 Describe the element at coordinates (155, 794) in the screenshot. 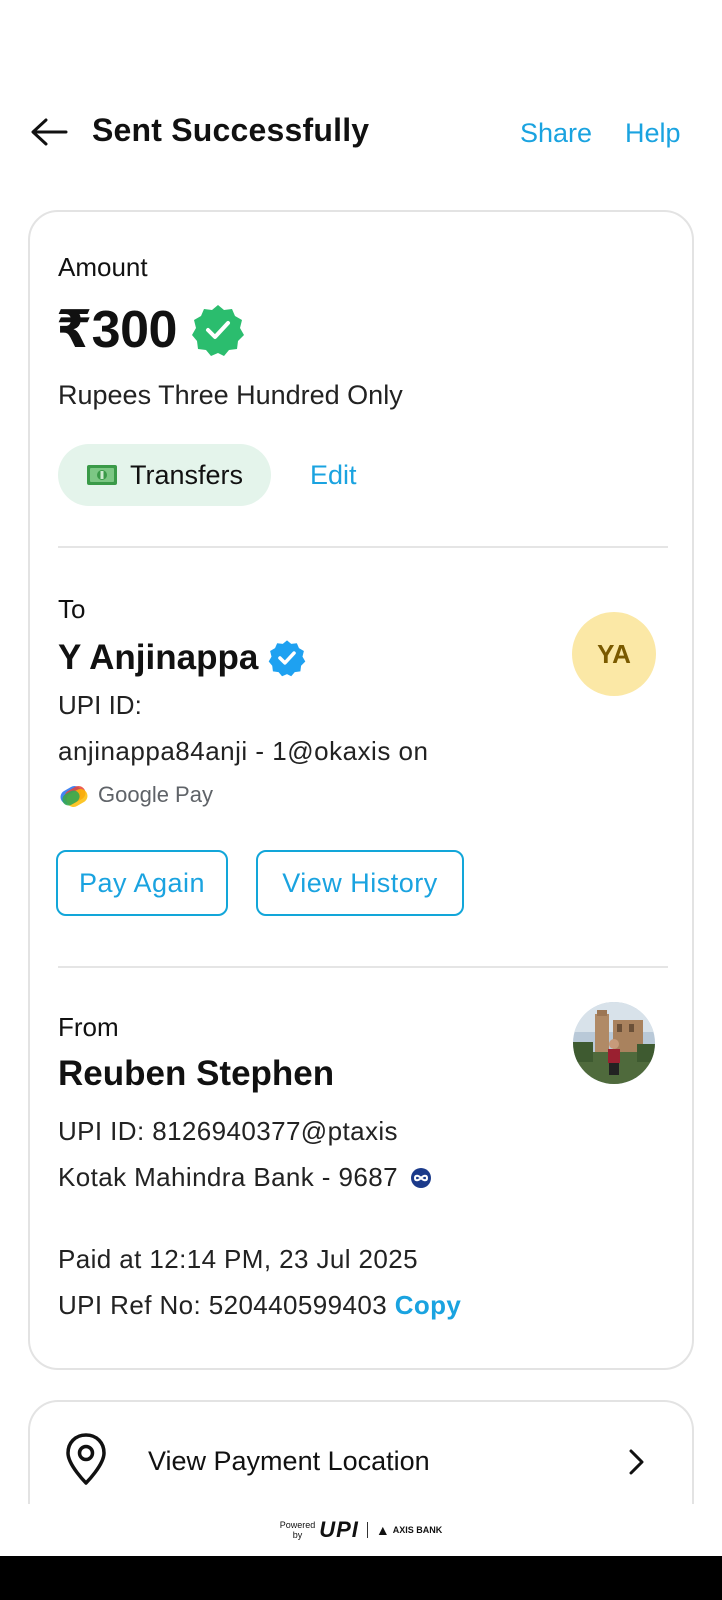

I see `payment-app-name: Google Pay` at that location.